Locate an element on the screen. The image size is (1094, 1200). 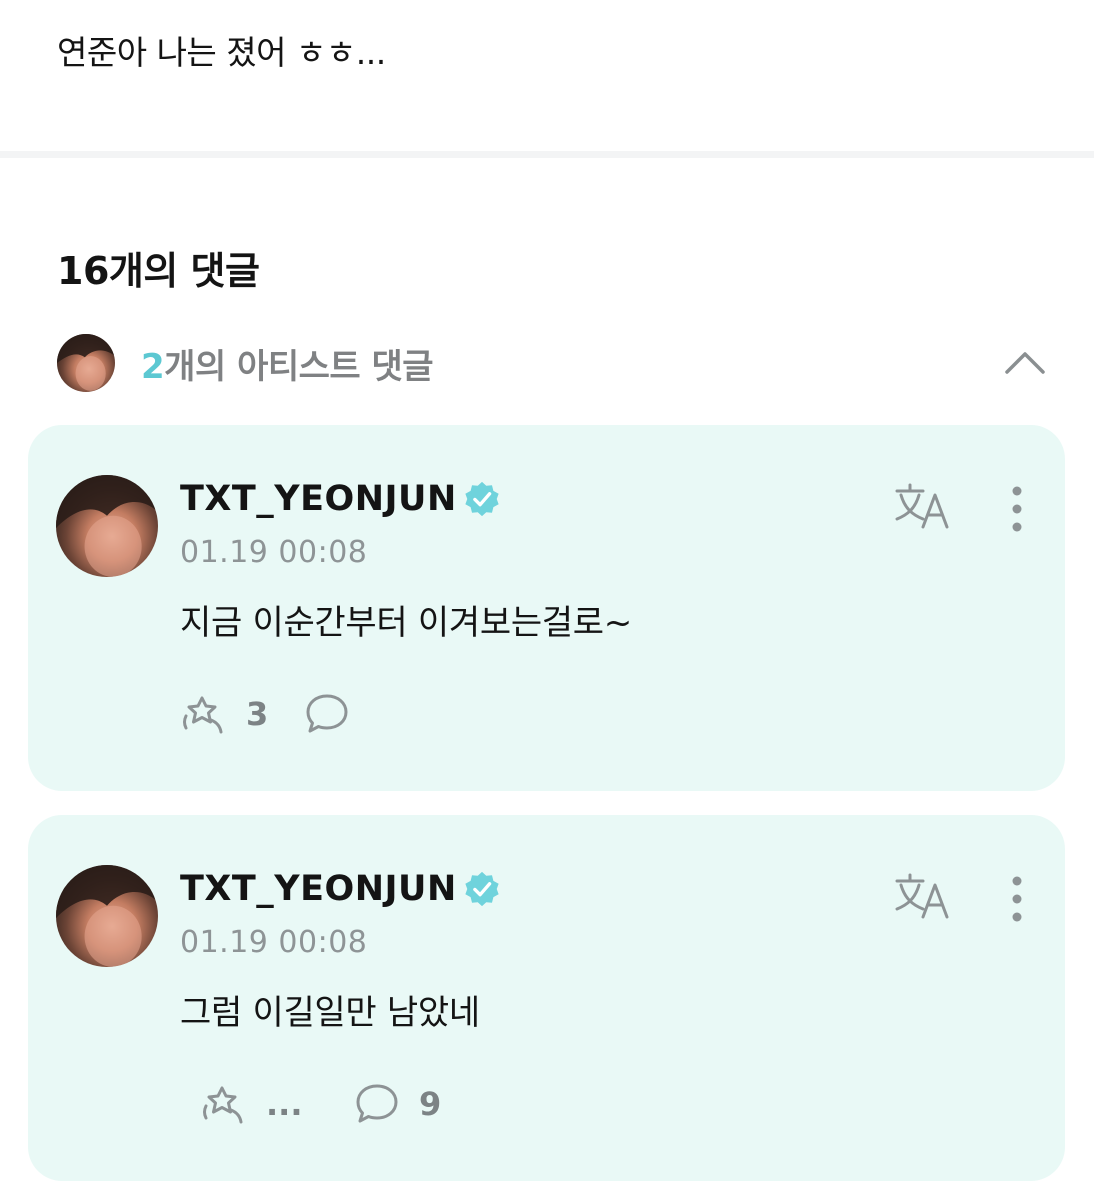
like-button: 3 is located at coordinates (224, 714).